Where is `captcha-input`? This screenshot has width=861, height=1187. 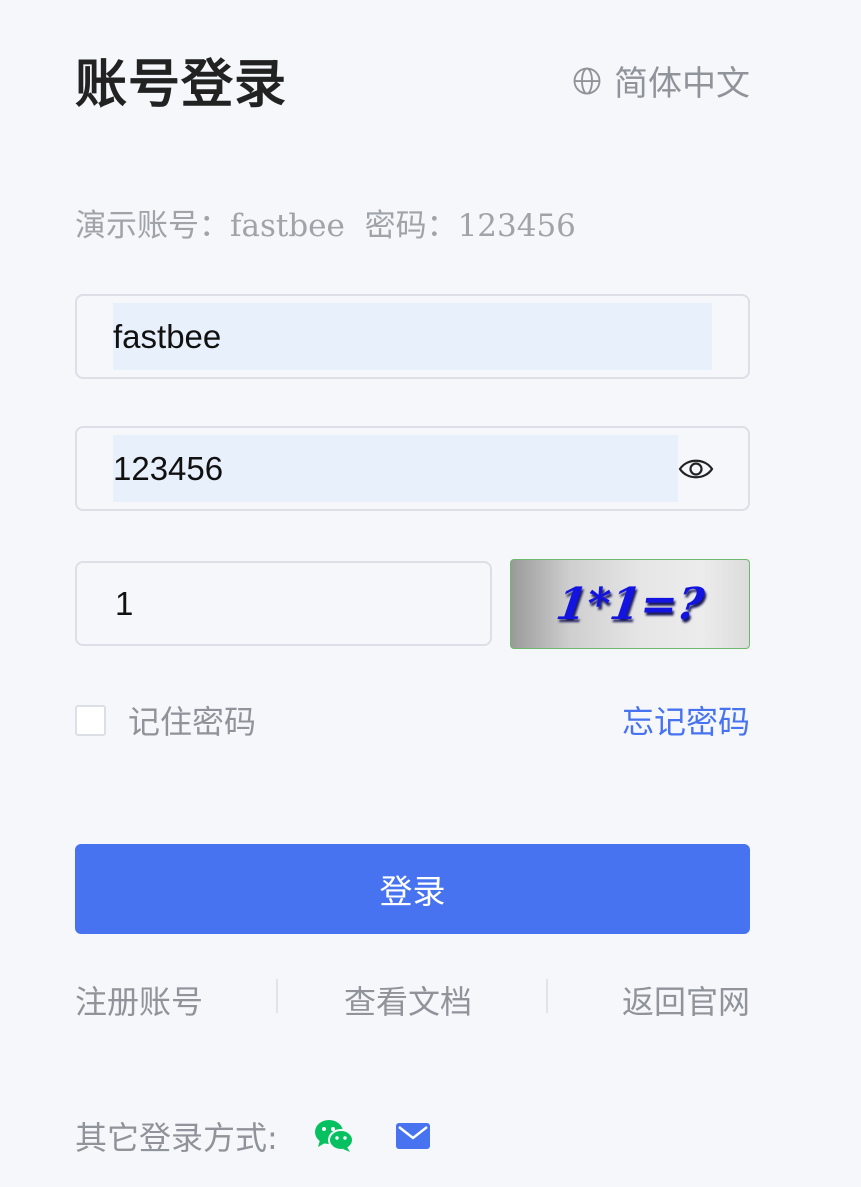 captcha-input is located at coordinates (285, 603).